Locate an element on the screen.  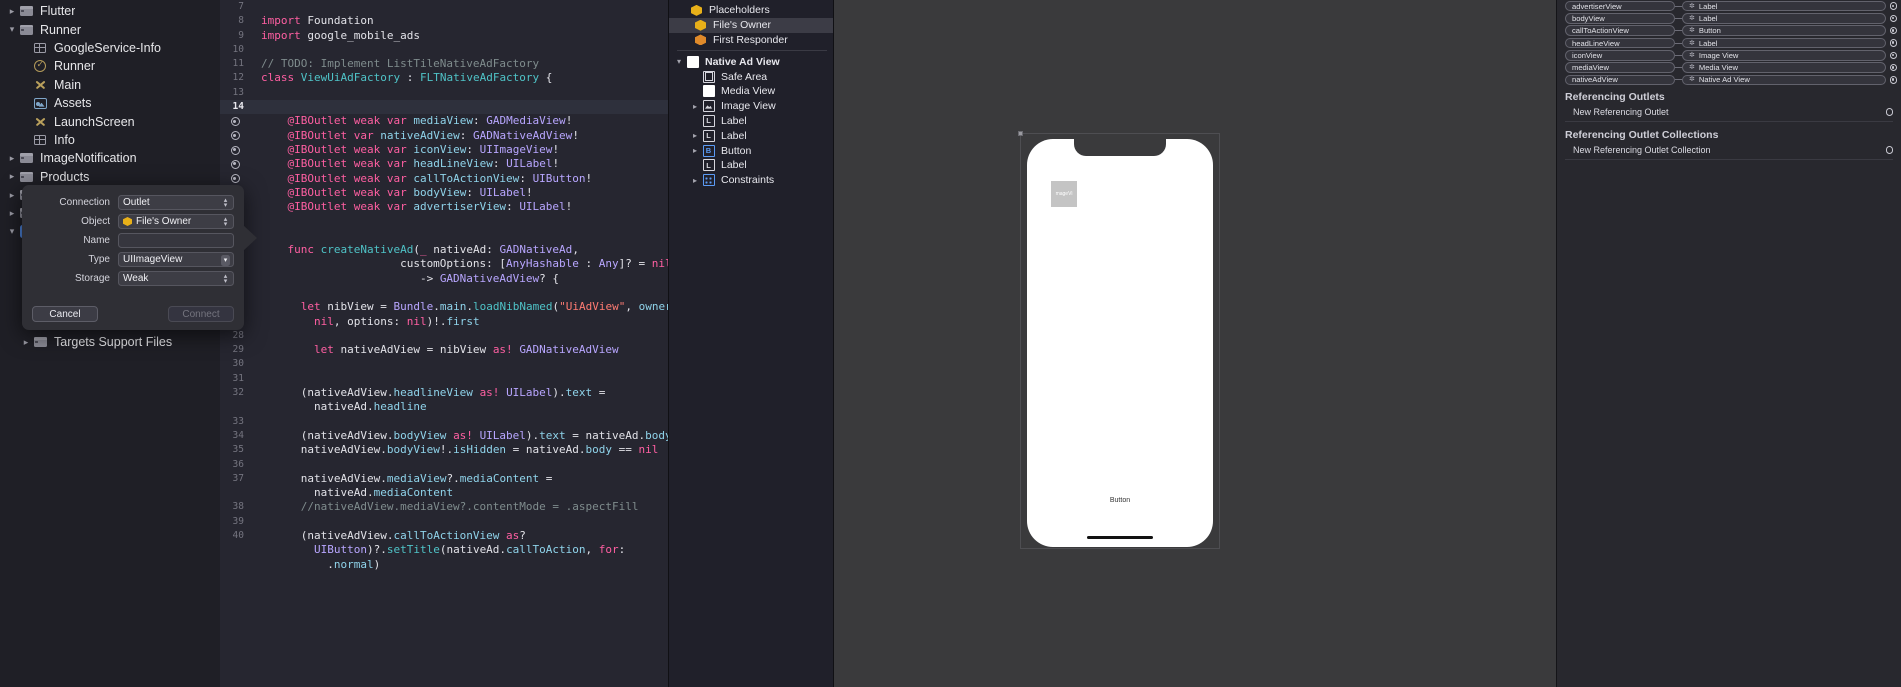
code-token: import is located at coordinates (284, 35).